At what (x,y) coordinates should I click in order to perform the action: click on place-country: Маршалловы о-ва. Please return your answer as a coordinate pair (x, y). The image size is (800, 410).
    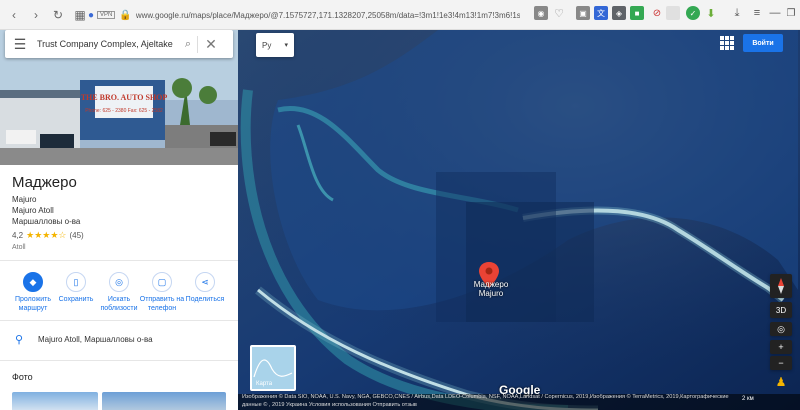
    Looking at the image, I should click on (46, 221).